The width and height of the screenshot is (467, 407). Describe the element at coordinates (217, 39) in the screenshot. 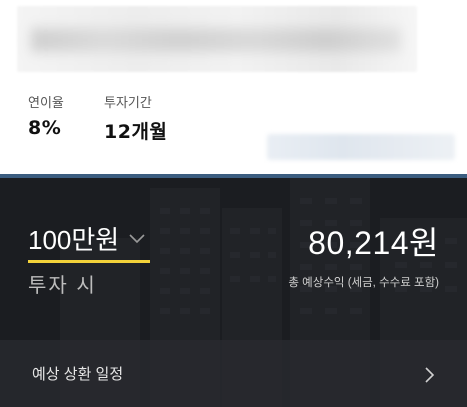

I see `blurred-product-title` at that location.